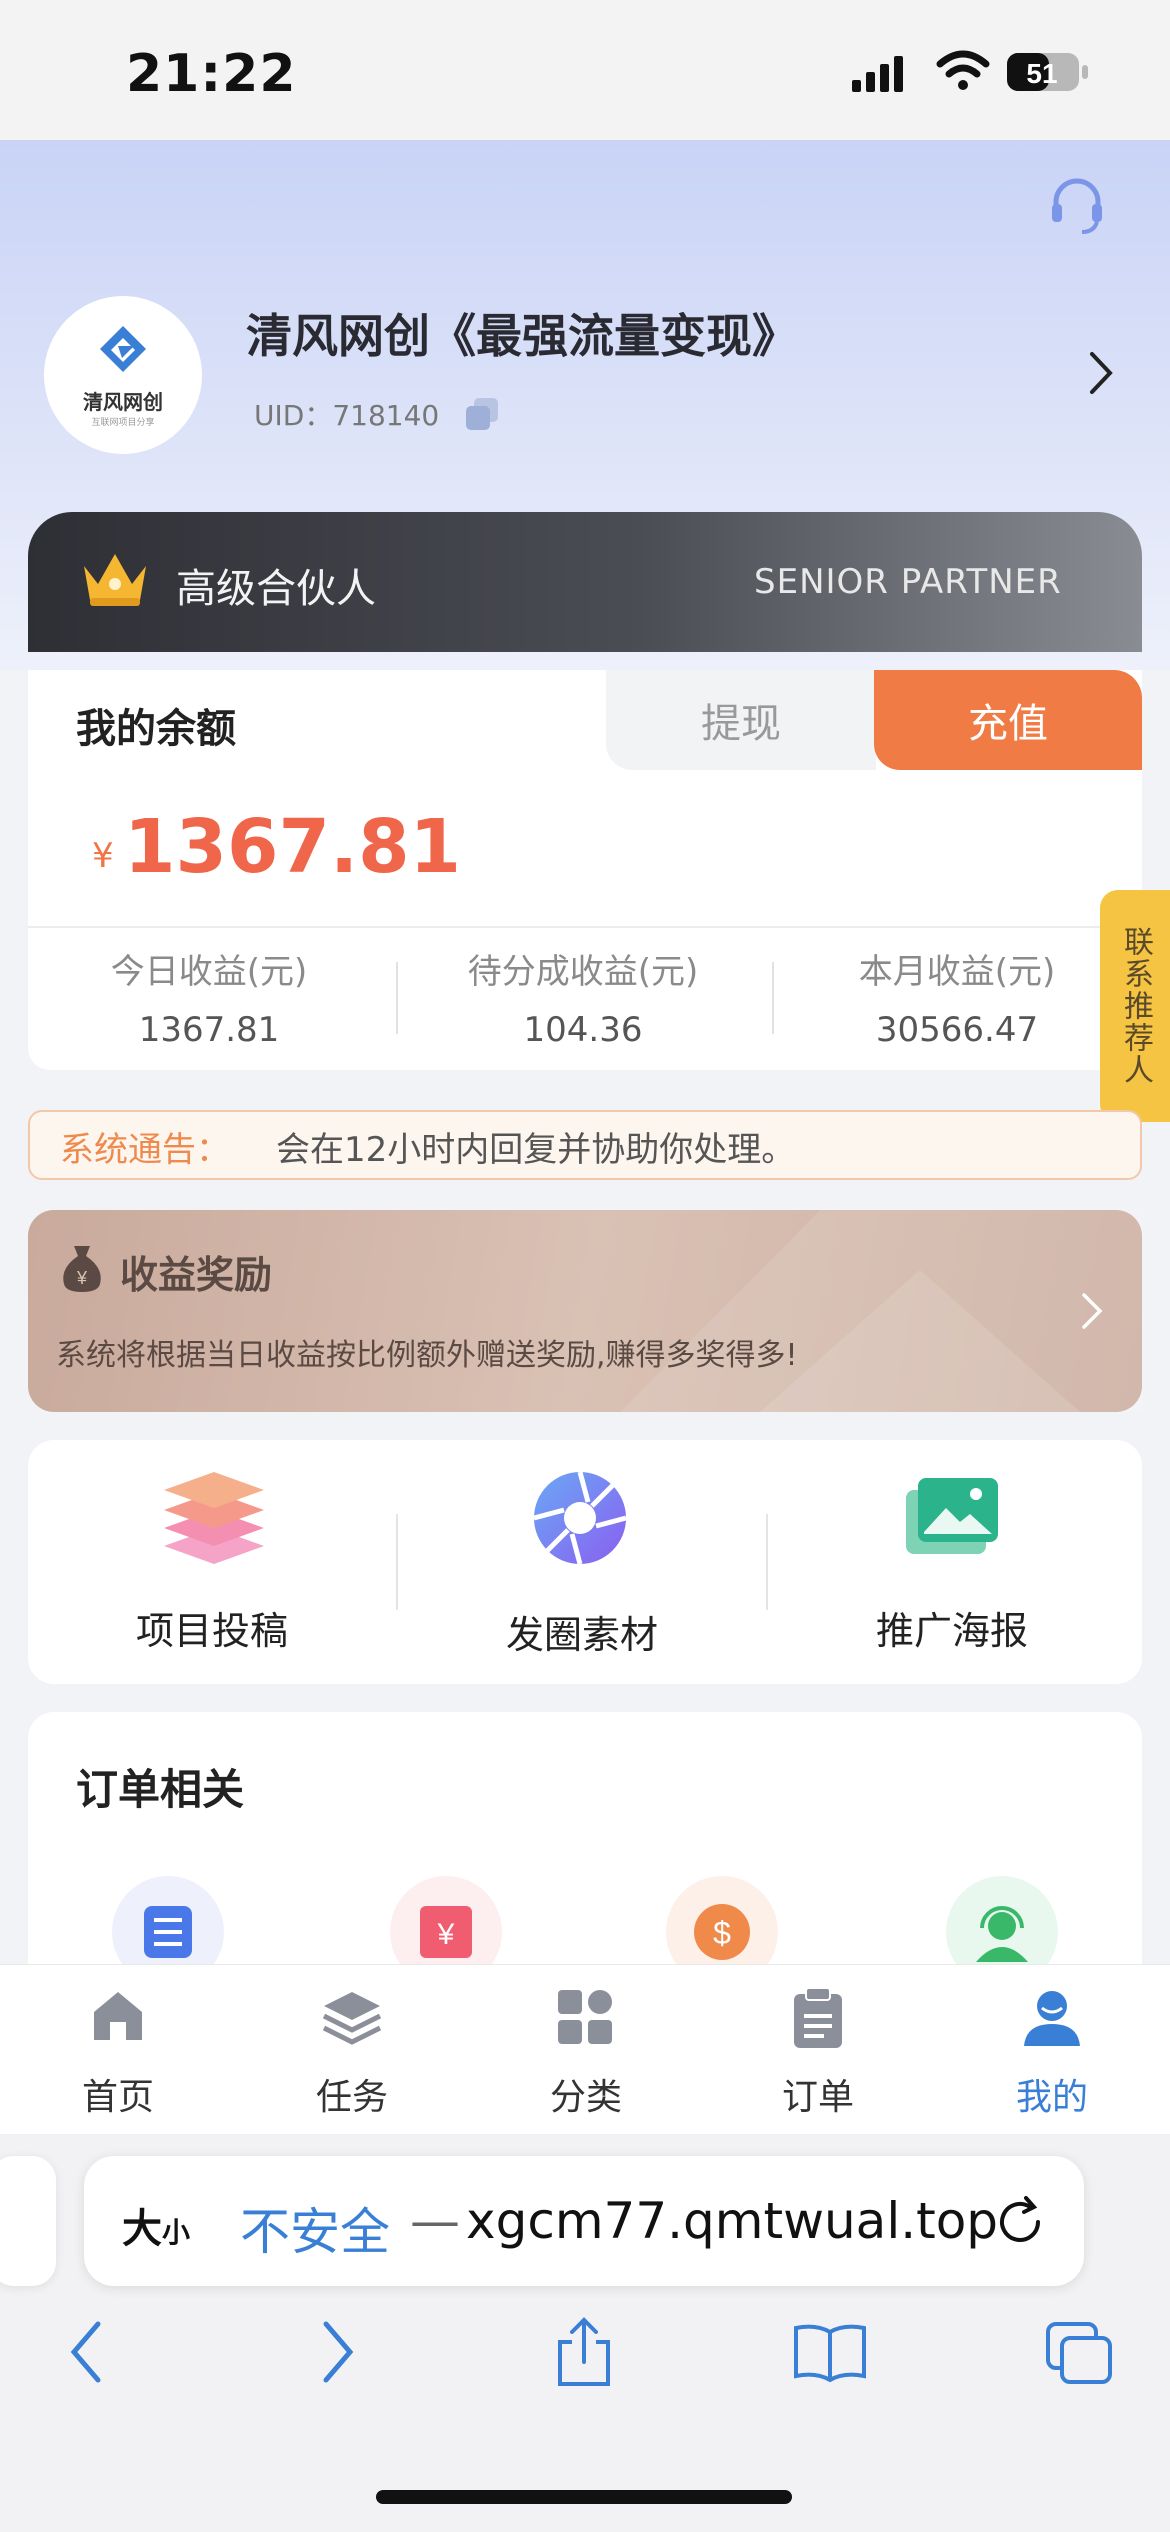 The height and width of the screenshot is (2532, 1170). What do you see at coordinates (818, 2094) in the screenshot?
I see `tab-orders: 订单` at bounding box center [818, 2094].